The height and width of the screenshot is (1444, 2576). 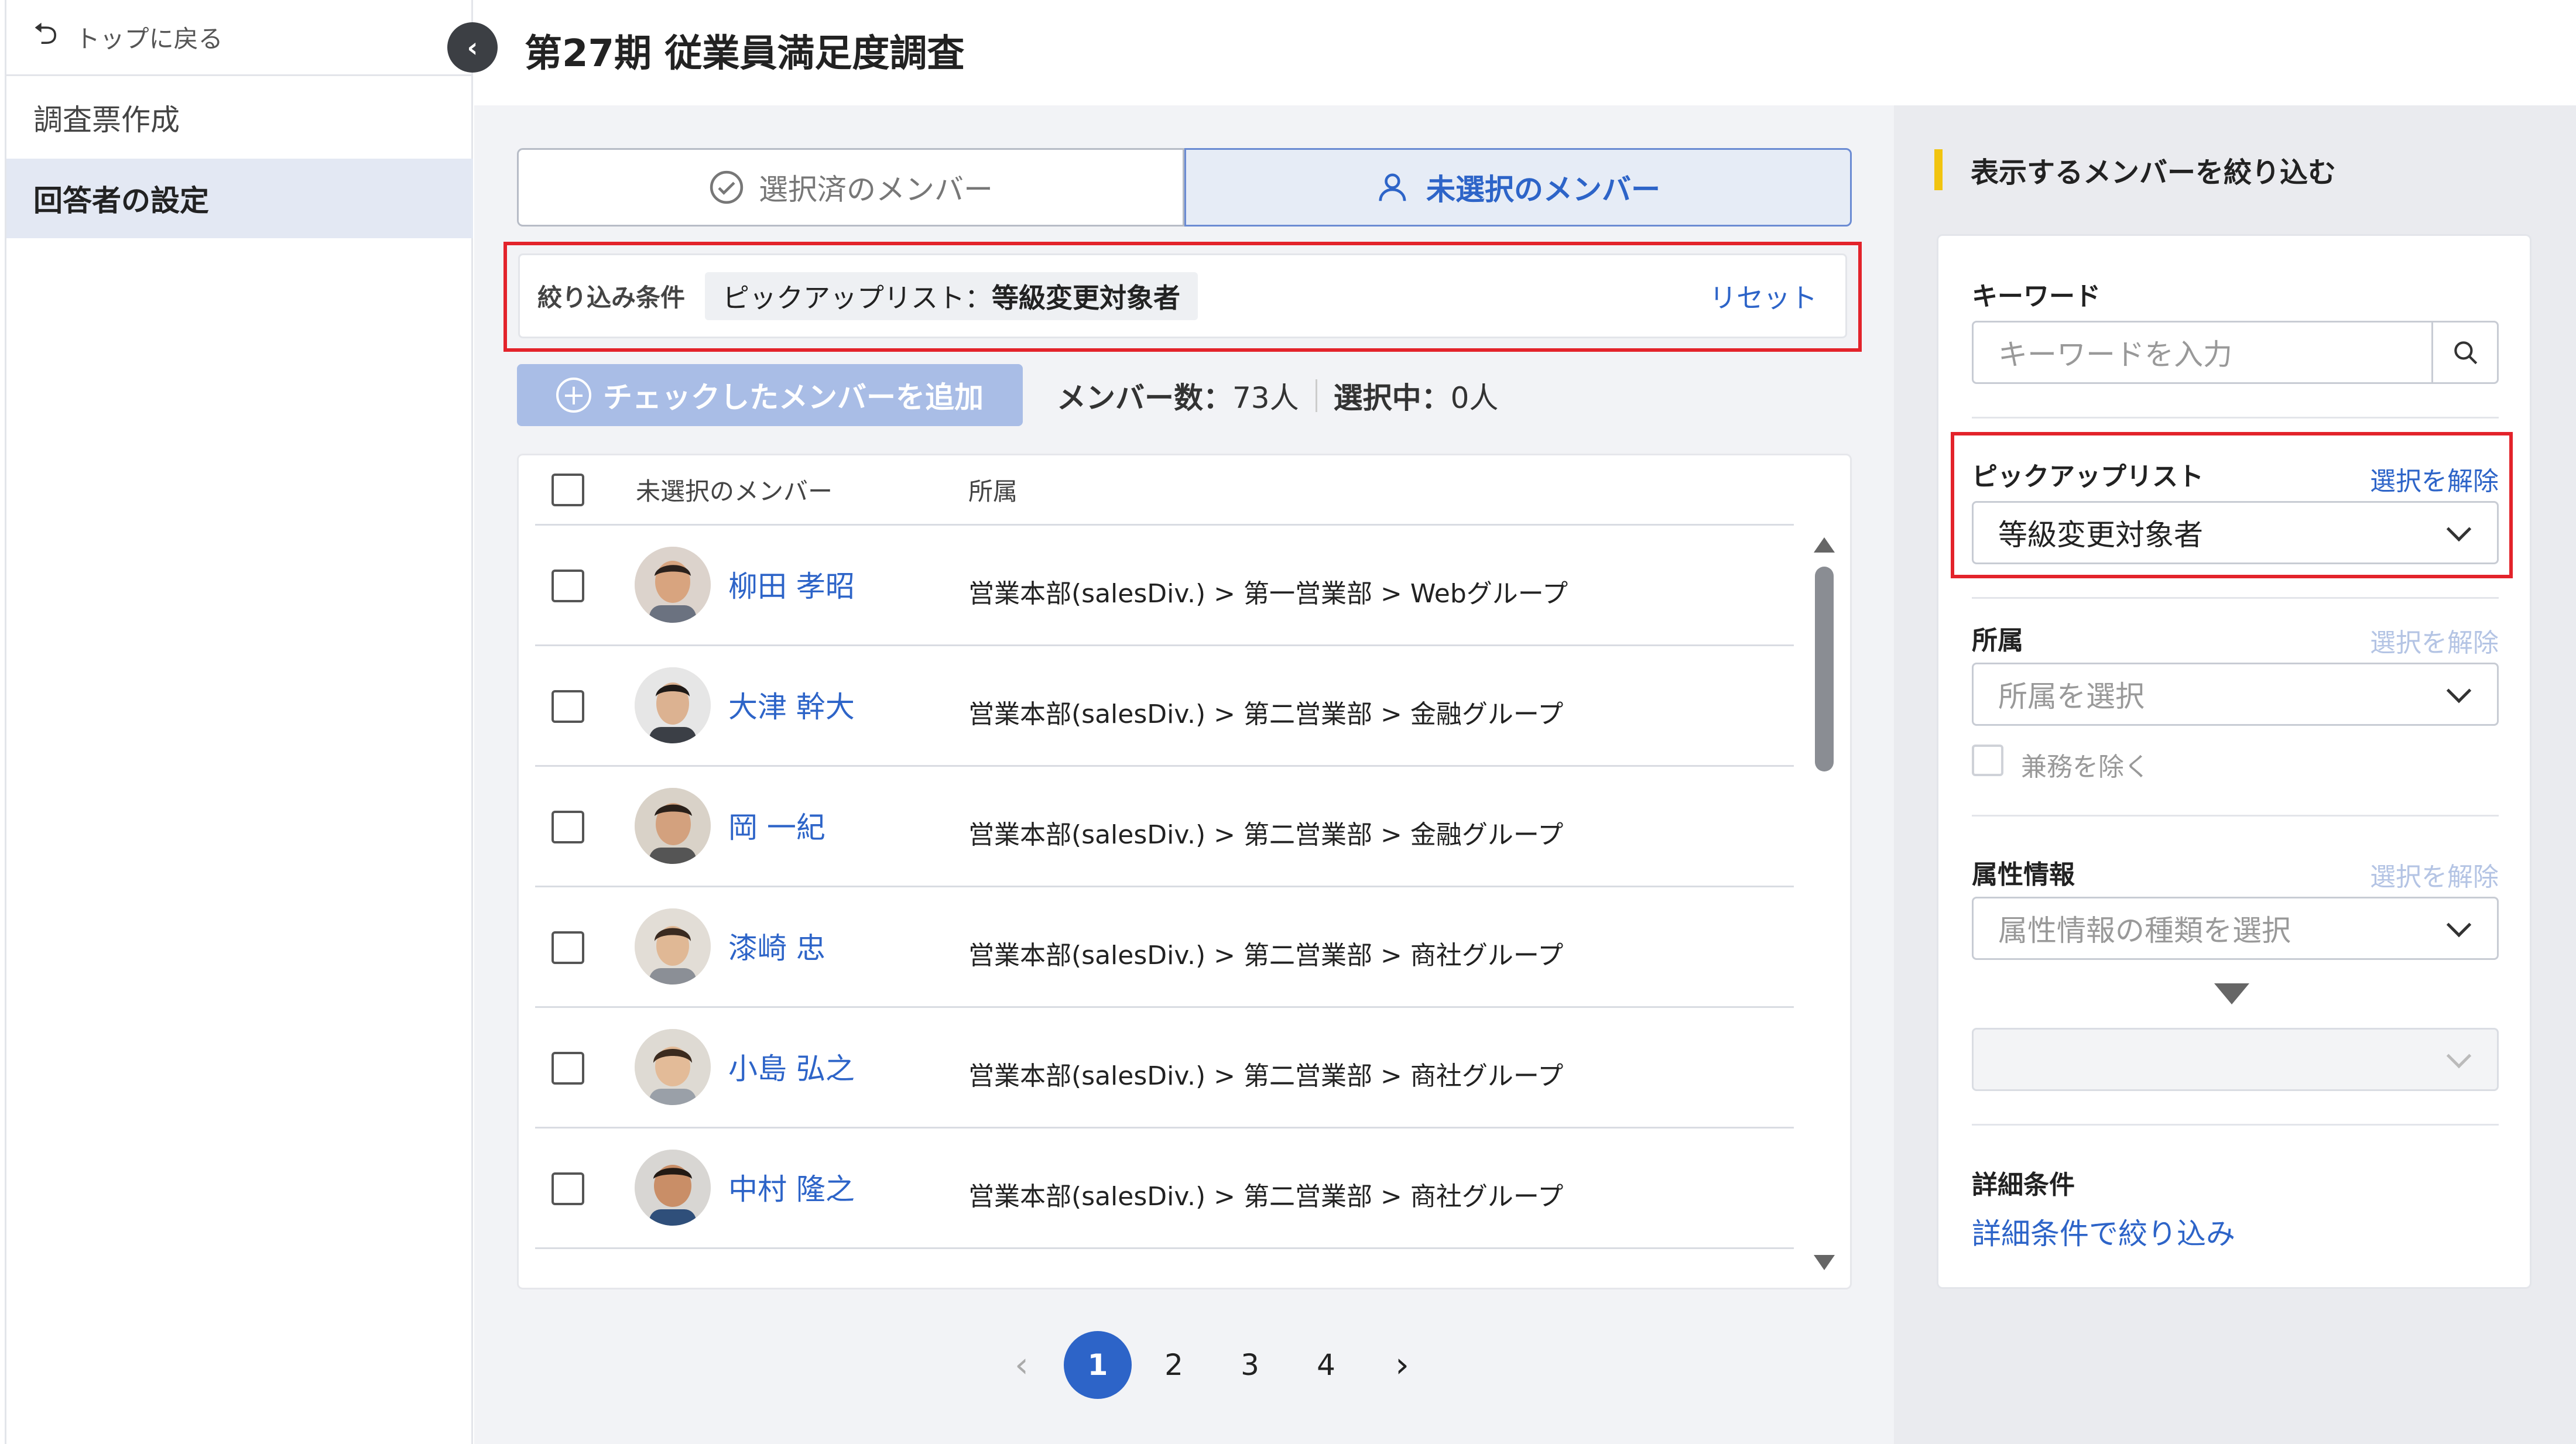 What do you see at coordinates (149, 39) in the screenshot?
I see `back-label: トップに戻る` at bounding box center [149, 39].